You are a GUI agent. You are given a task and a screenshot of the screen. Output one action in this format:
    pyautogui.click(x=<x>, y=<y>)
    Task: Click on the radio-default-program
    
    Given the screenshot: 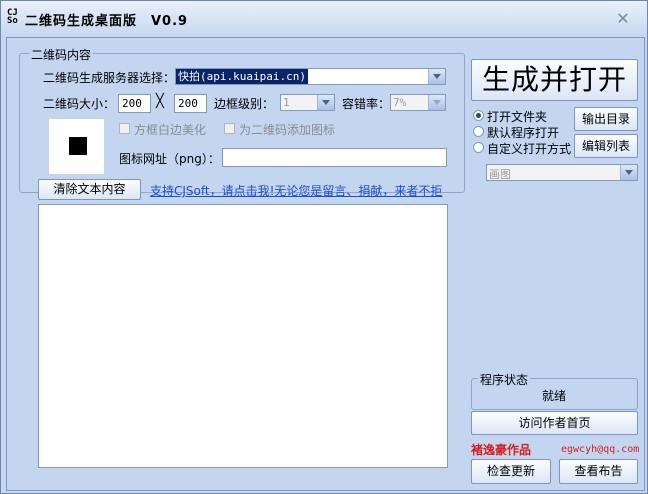 What is the action you would take?
    pyautogui.click(x=478, y=131)
    